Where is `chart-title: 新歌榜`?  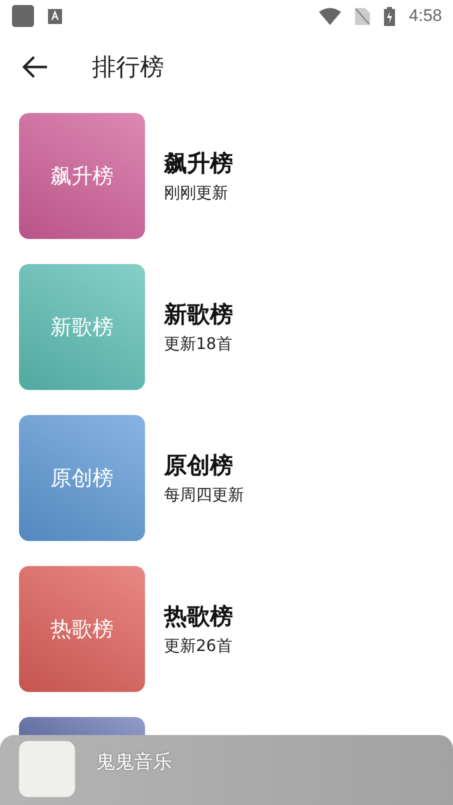
chart-title: 新歌榜 is located at coordinates (198, 315).